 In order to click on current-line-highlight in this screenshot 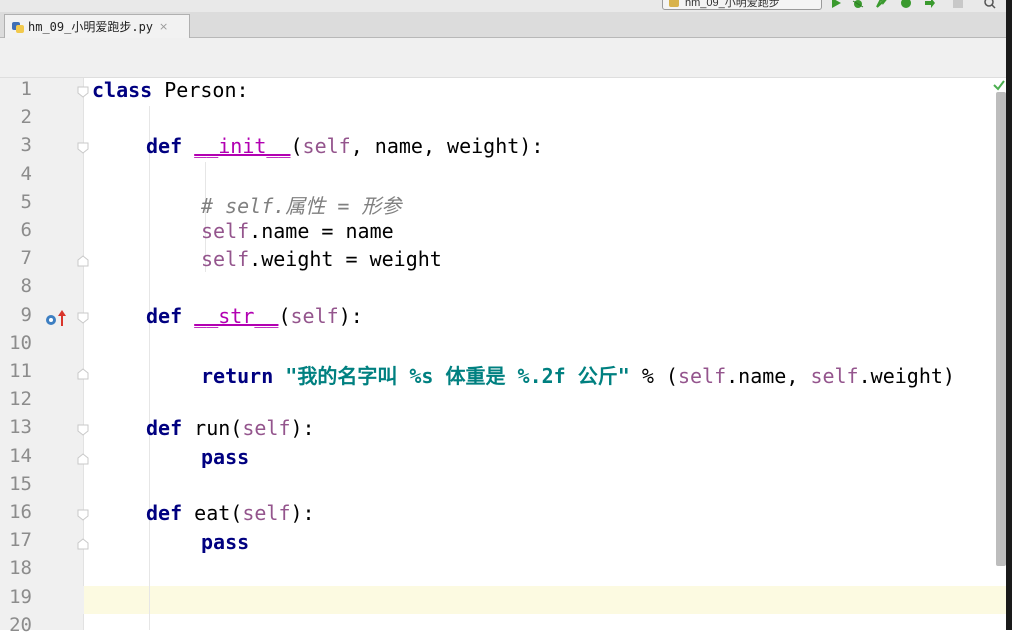, I will do `click(545, 600)`.